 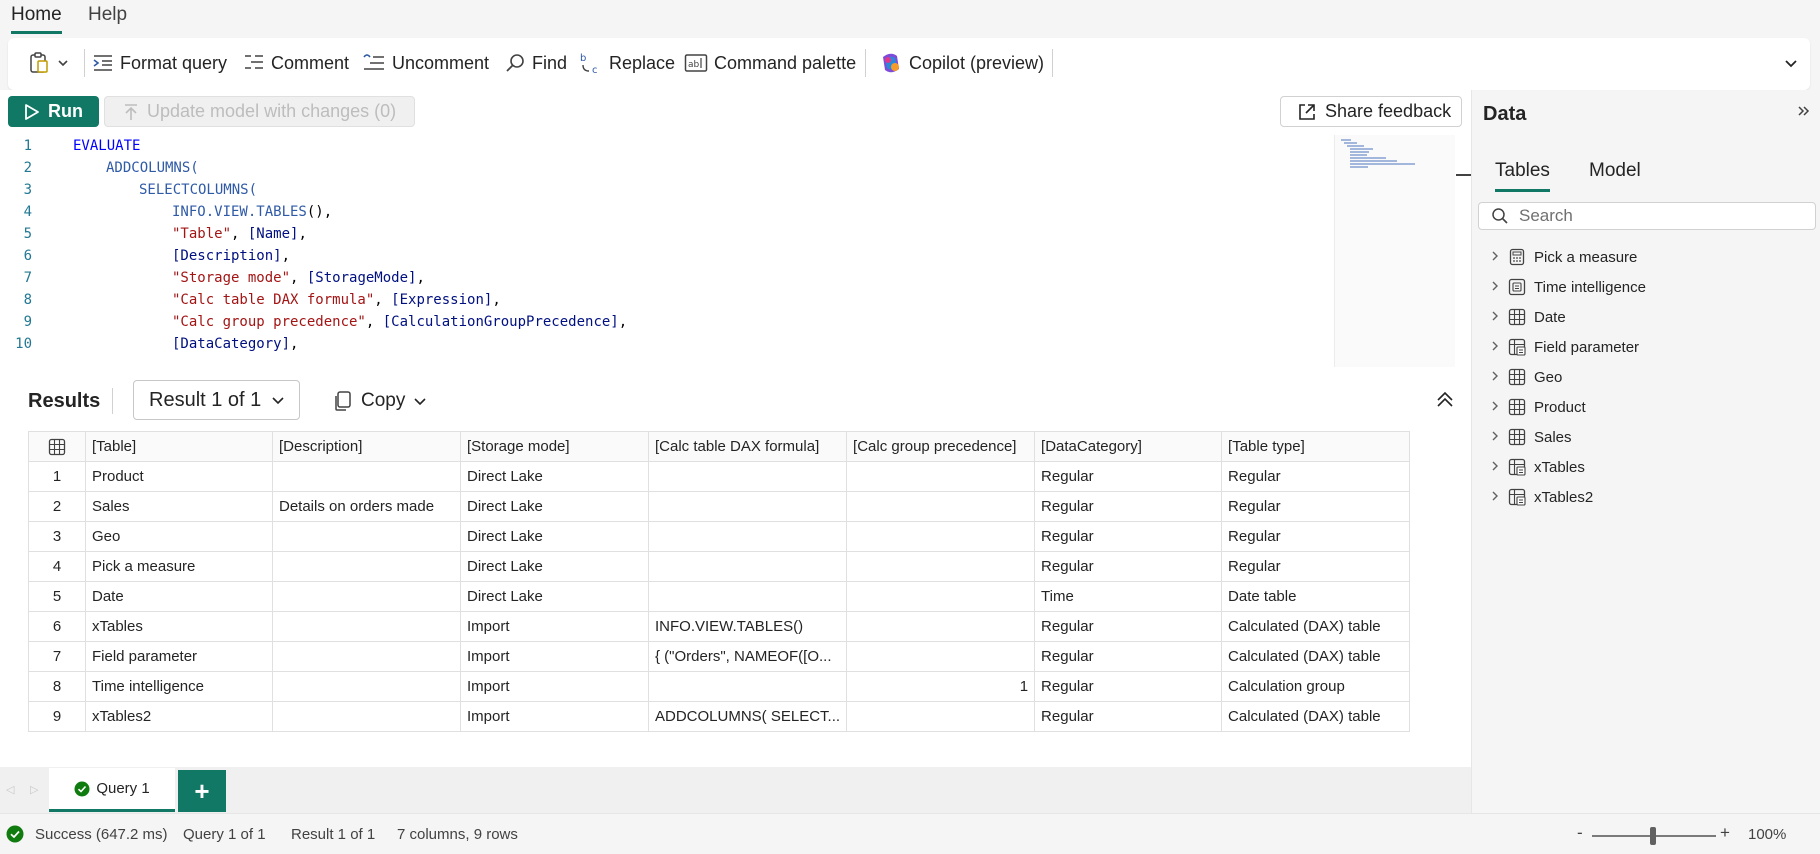 I want to click on collapse-data-pane-button, so click(x=1803, y=113).